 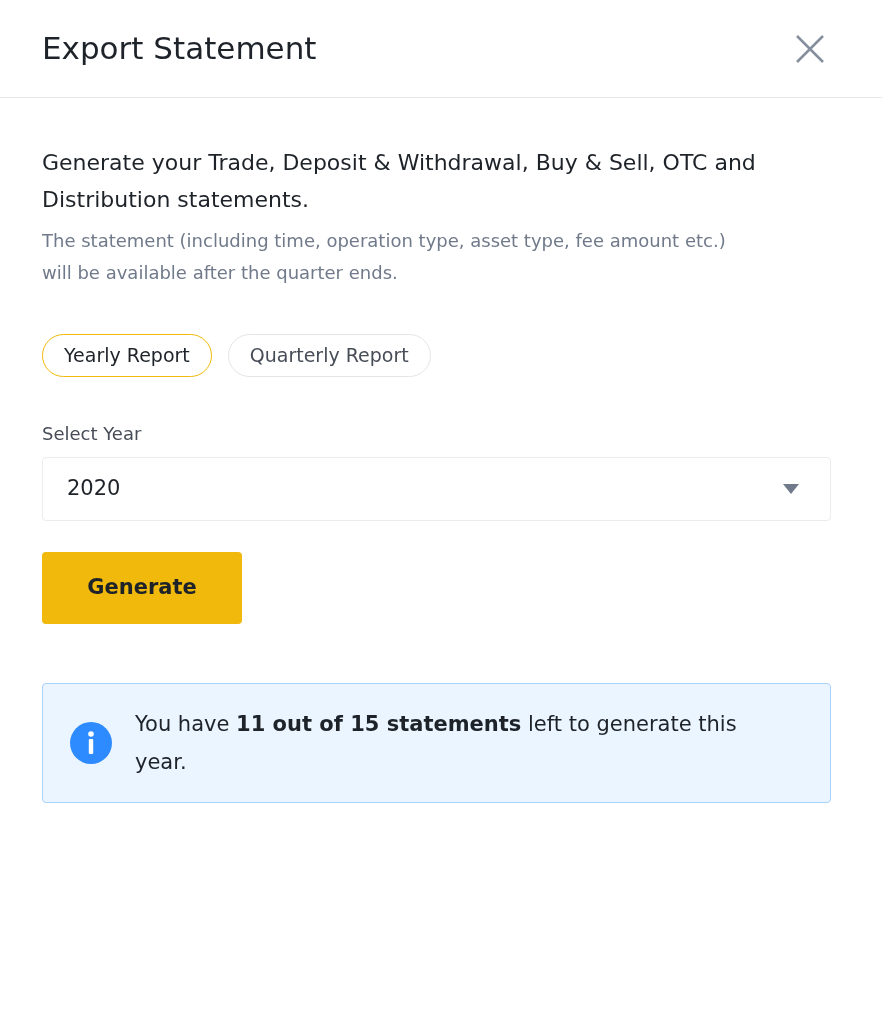 What do you see at coordinates (179, 48) in the screenshot?
I see `dialog-title: Export Statement` at bounding box center [179, 48].